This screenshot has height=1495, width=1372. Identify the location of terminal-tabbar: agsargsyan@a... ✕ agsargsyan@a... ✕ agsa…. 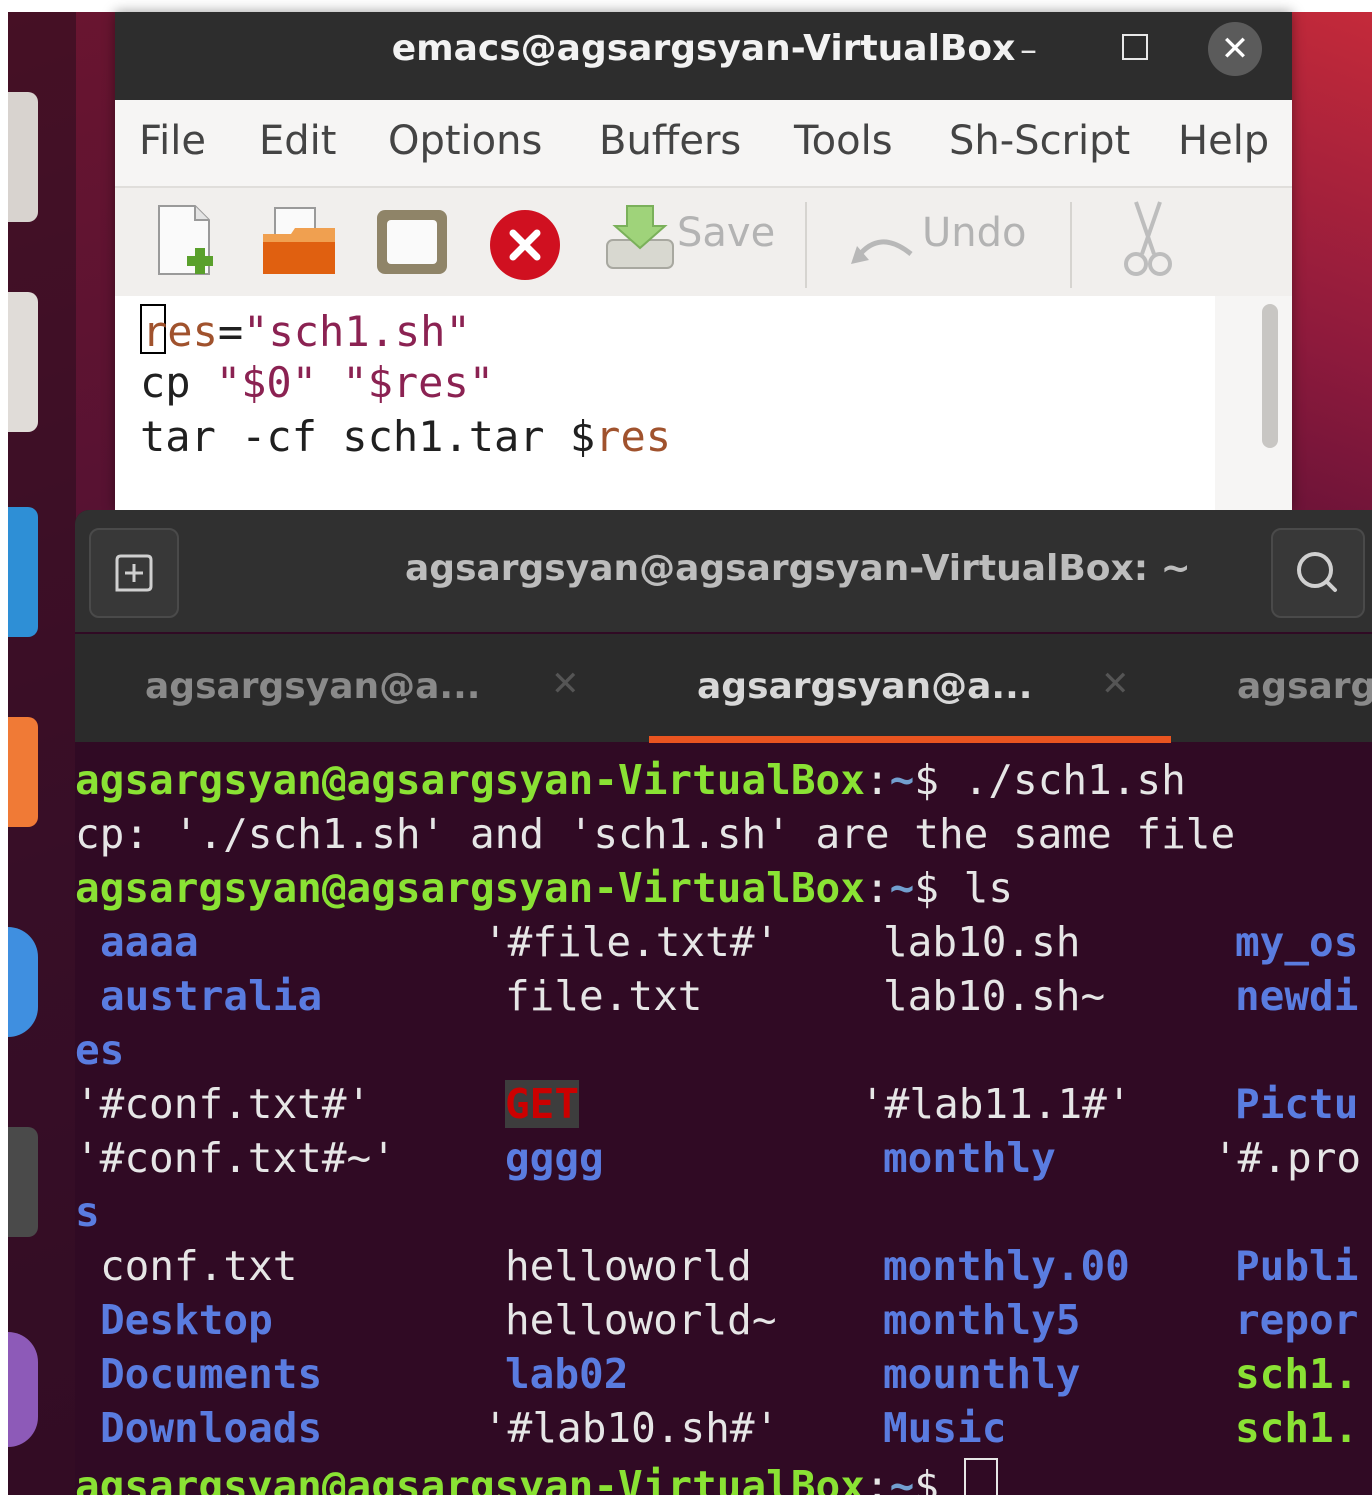
(723, 688).